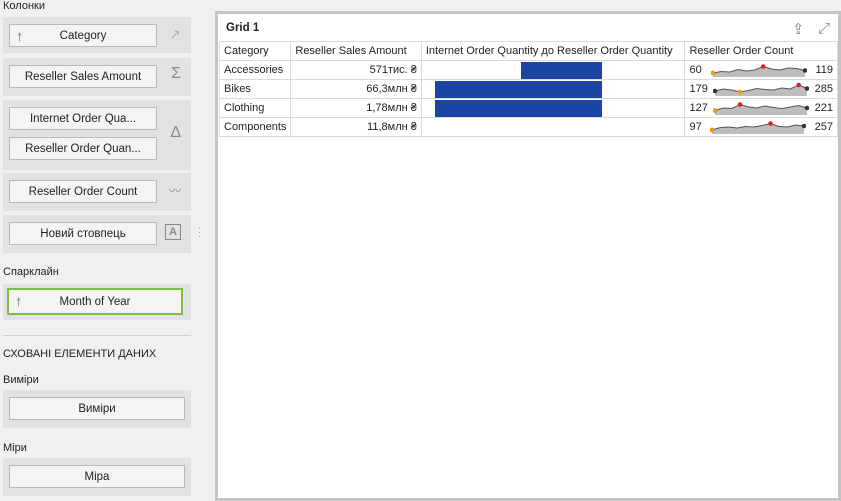 Image resolution: width=841 pixels, height=501 pixels. I want to click on cell-sparkline: 60 119, so click(761, 70).